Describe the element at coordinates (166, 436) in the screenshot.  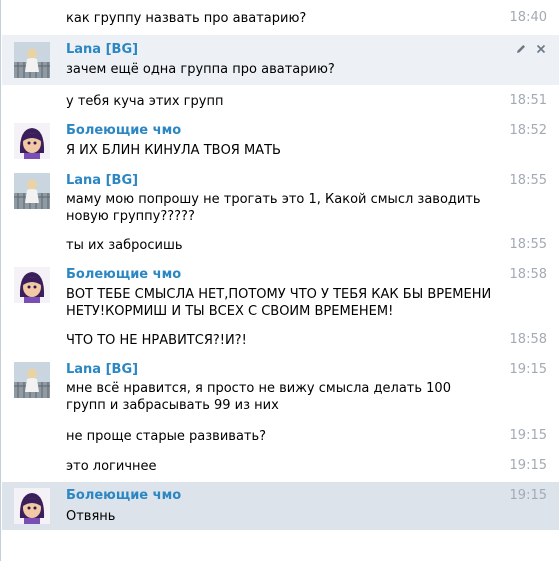
I see `message-text: не проще старые развивать?` at that location.